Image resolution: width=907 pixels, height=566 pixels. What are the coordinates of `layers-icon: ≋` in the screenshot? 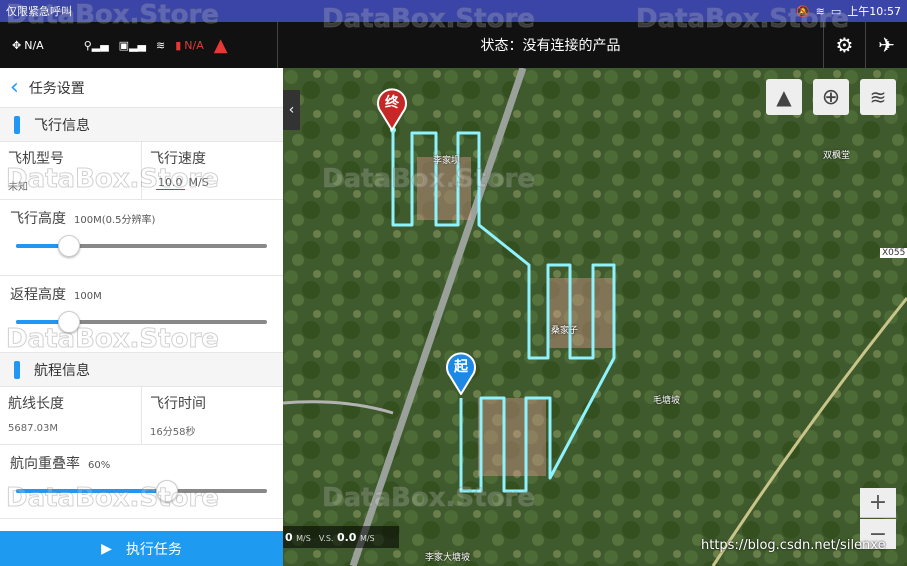 It's located at (878, 97).